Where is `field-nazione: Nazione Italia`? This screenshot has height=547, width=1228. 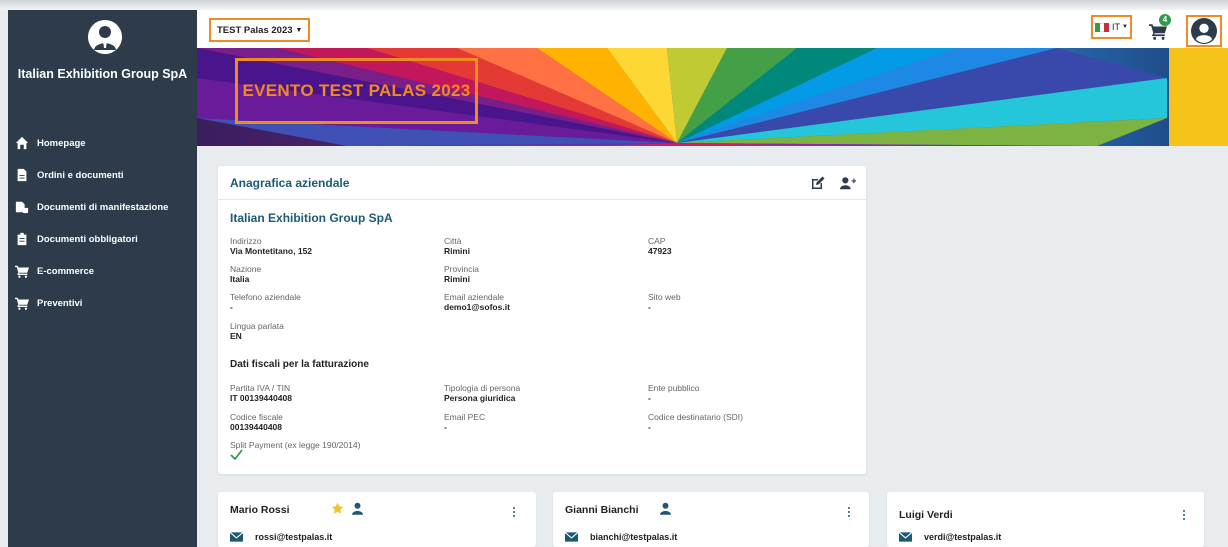 field-nazione: Nazione Italia is located at coordinates (245, 274).